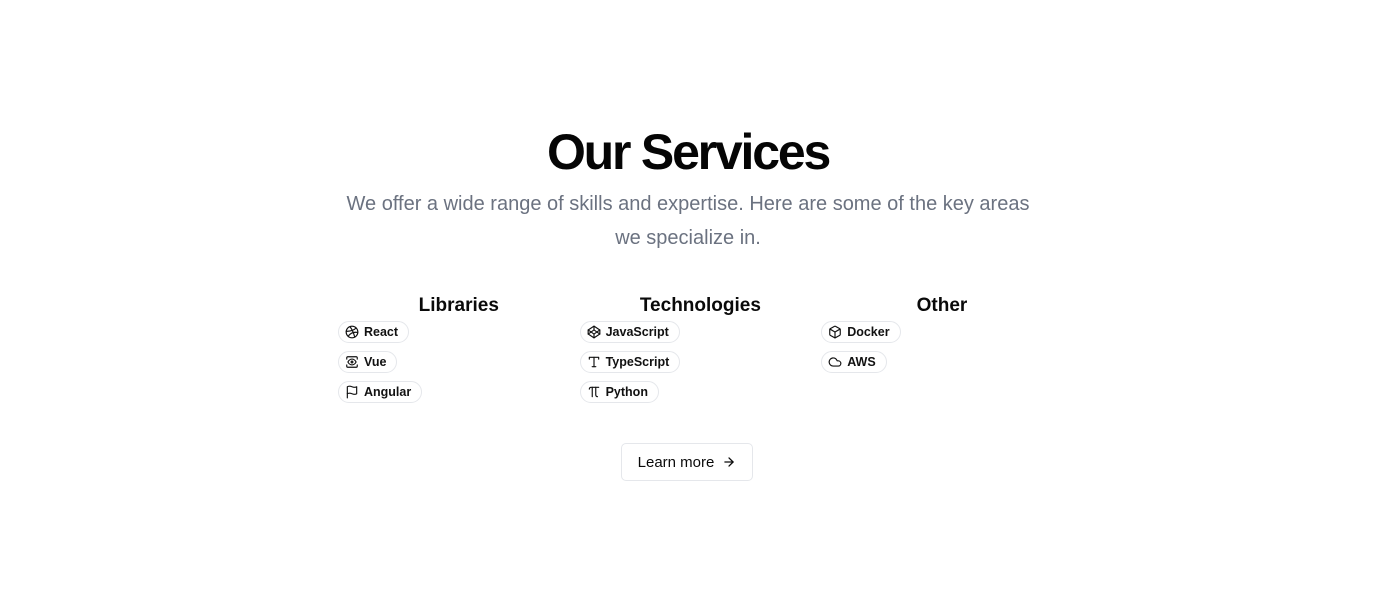 This screenshot has height=611, width=1376. I want to click on badge-label: TypeScript, so click(637, 362).